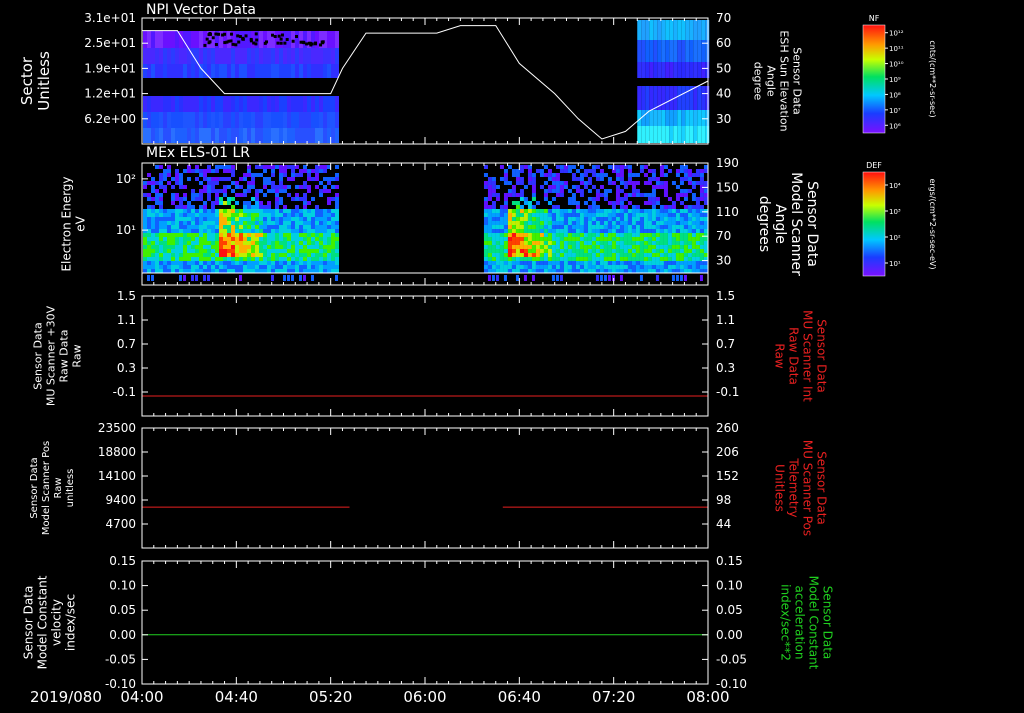 The width and height of the screenshot is (1024, 713). I want to click on y-tick-label-right: 98, so click(723, 500).